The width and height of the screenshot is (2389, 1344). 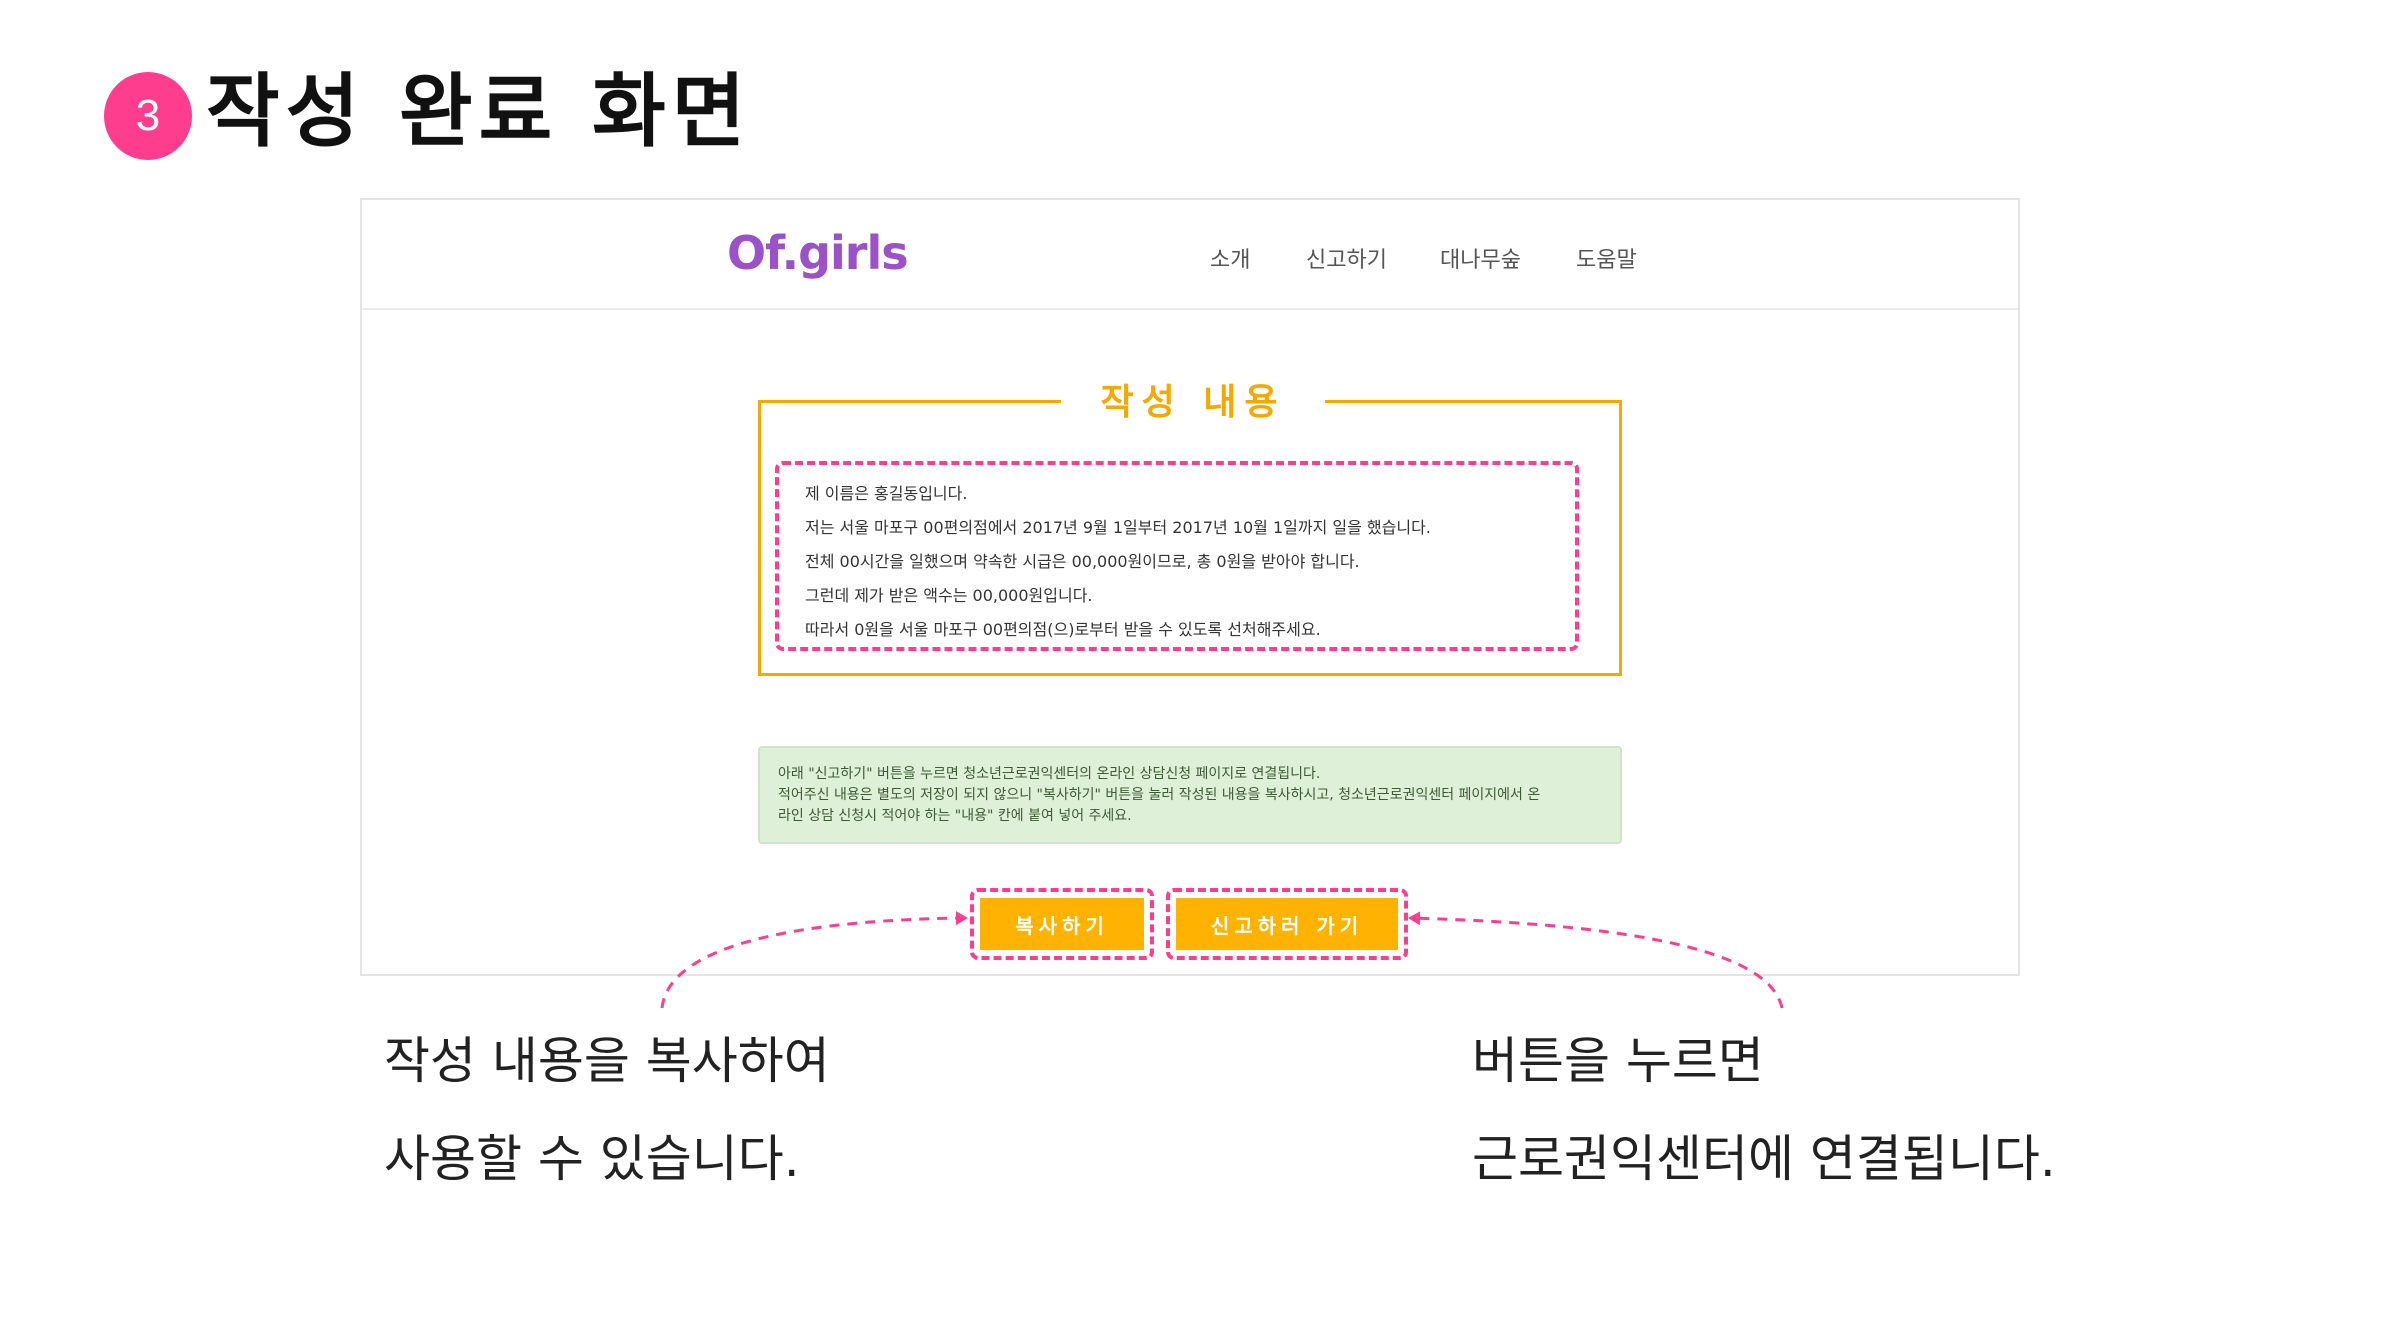 I want to click on go-report-button: 신고하러 가기, so click(x=1287, y=924).